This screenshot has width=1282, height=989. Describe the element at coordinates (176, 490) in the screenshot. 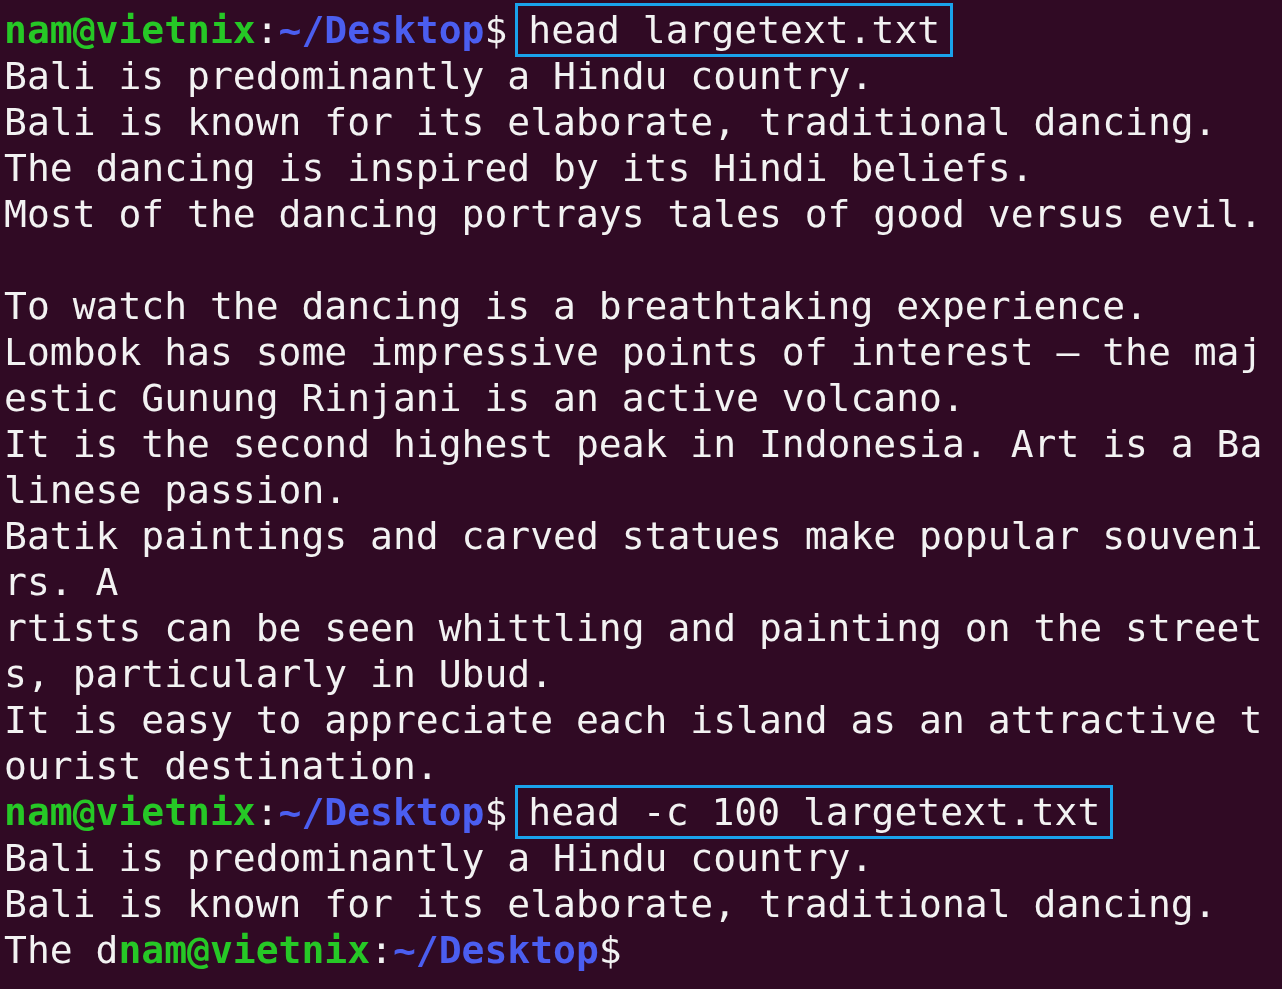

I see `output-line: linese passion.` at that location.